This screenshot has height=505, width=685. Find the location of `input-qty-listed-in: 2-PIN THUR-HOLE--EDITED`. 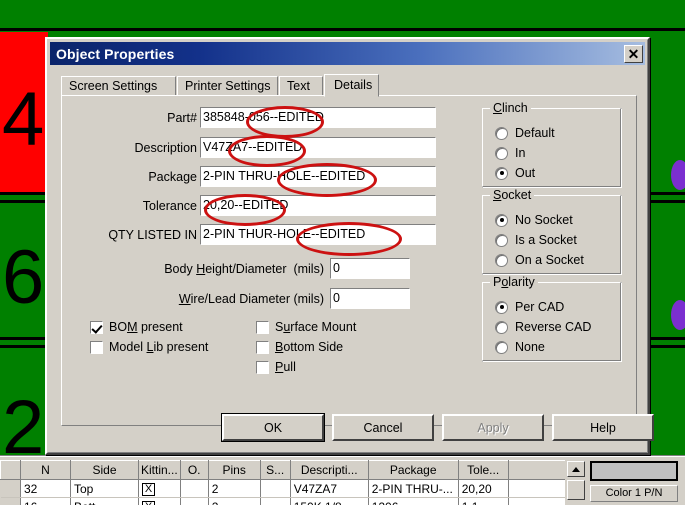

input-qty-listed-in: 2-PIN THUR-HOLE--EDITED is located at coordinates (318, 234).